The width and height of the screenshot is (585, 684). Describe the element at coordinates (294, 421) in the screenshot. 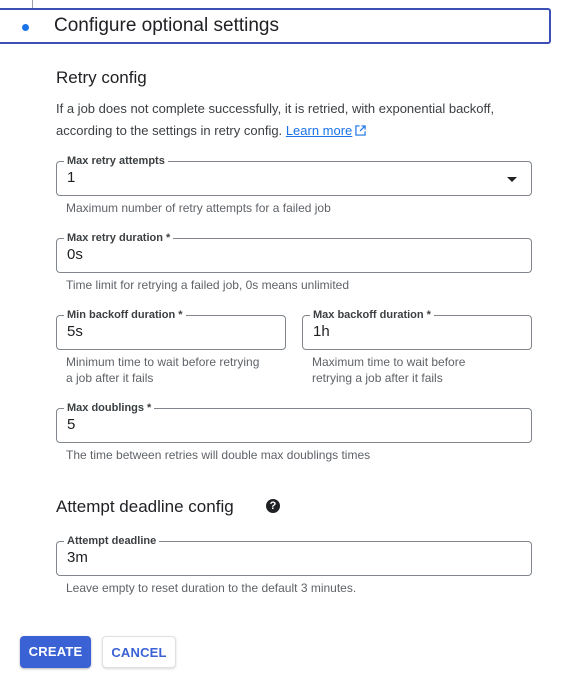

I see `max-doublings-input: Max doublings * 5` at that location.